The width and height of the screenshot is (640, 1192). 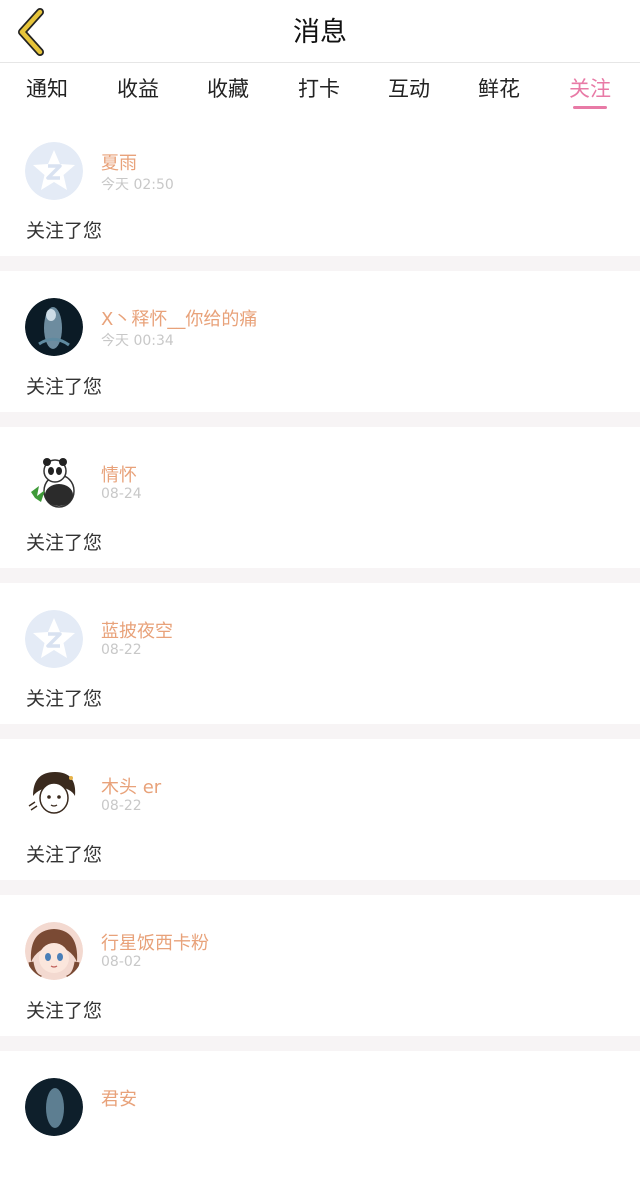 What do you see at coordinates (320, 185) in the screenshot?
I see `list-item: 夏雨 今天 02:50 关注了您` at bounding box center [320, 185].